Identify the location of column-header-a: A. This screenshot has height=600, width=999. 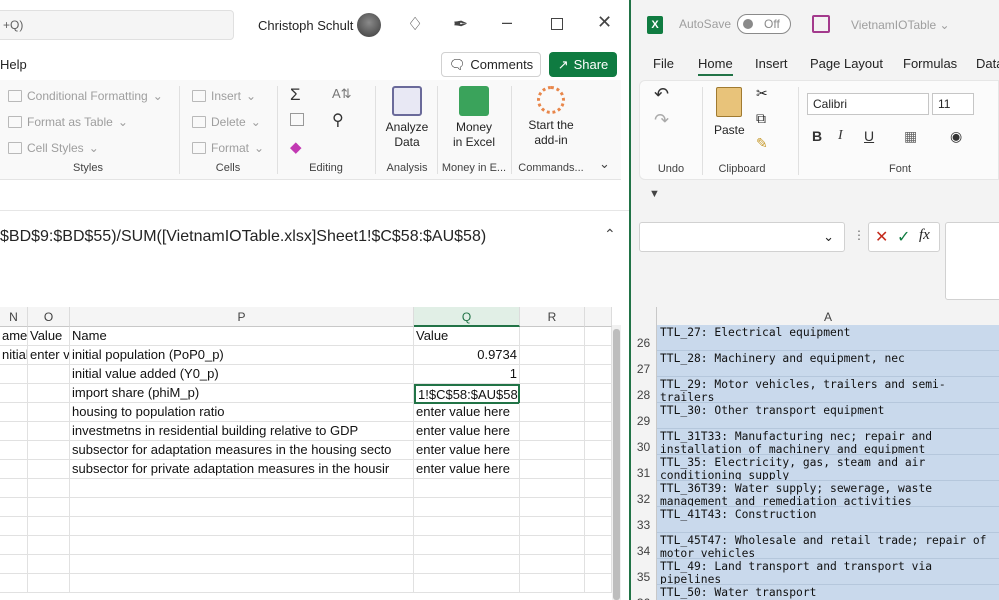
(828, 317).